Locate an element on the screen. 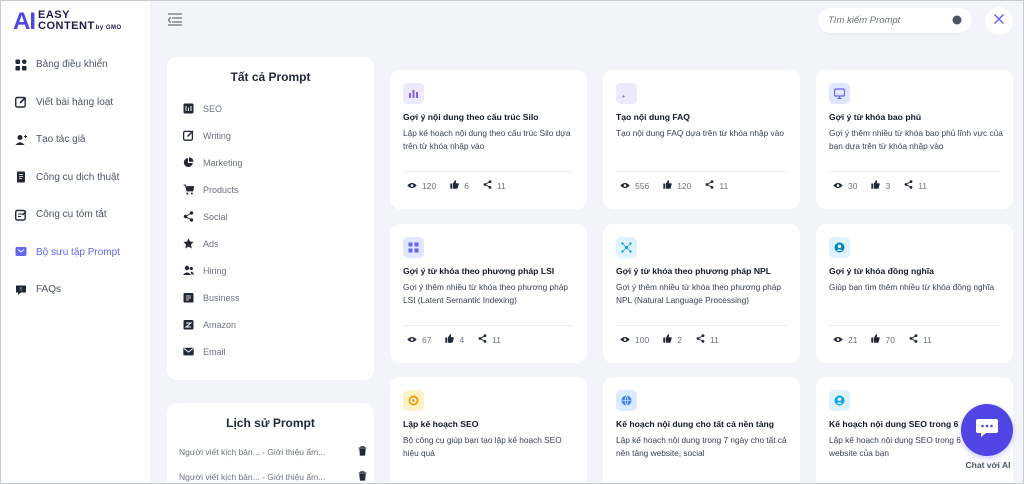  views-stat: 120 is located at coordinates (421, 186).